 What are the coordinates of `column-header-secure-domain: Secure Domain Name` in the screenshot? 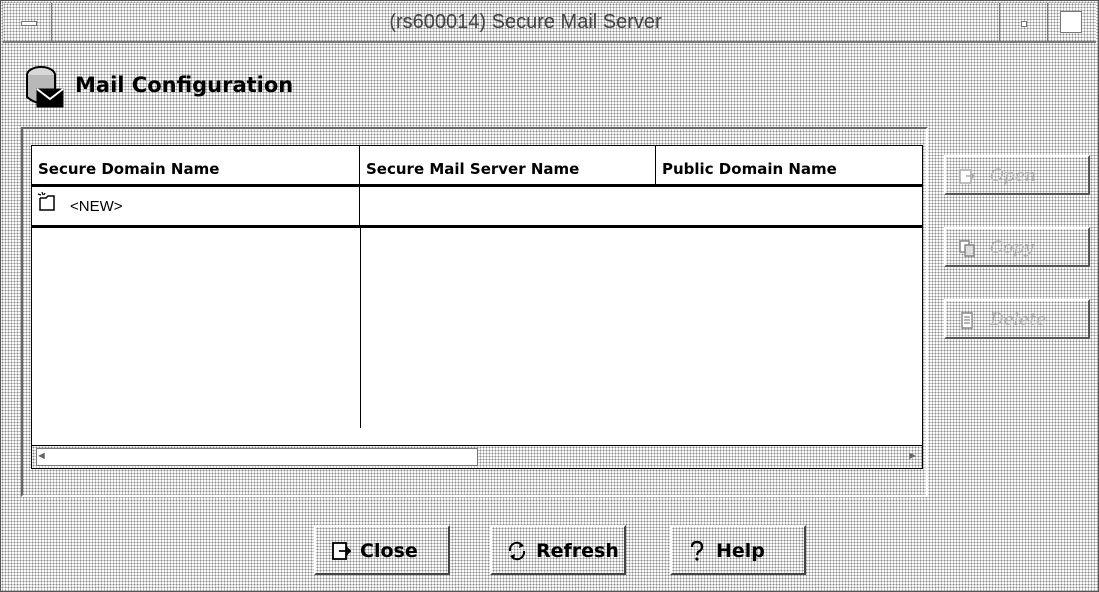 It's located at (196, 165).